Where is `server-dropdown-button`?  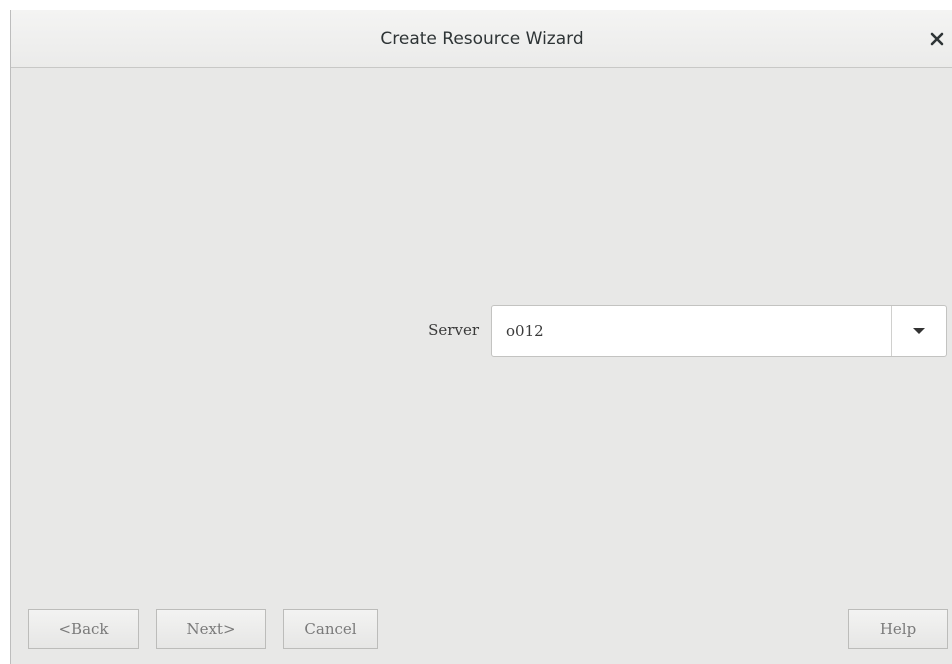 server-dropdown-button is located at coordinates (919, 331).